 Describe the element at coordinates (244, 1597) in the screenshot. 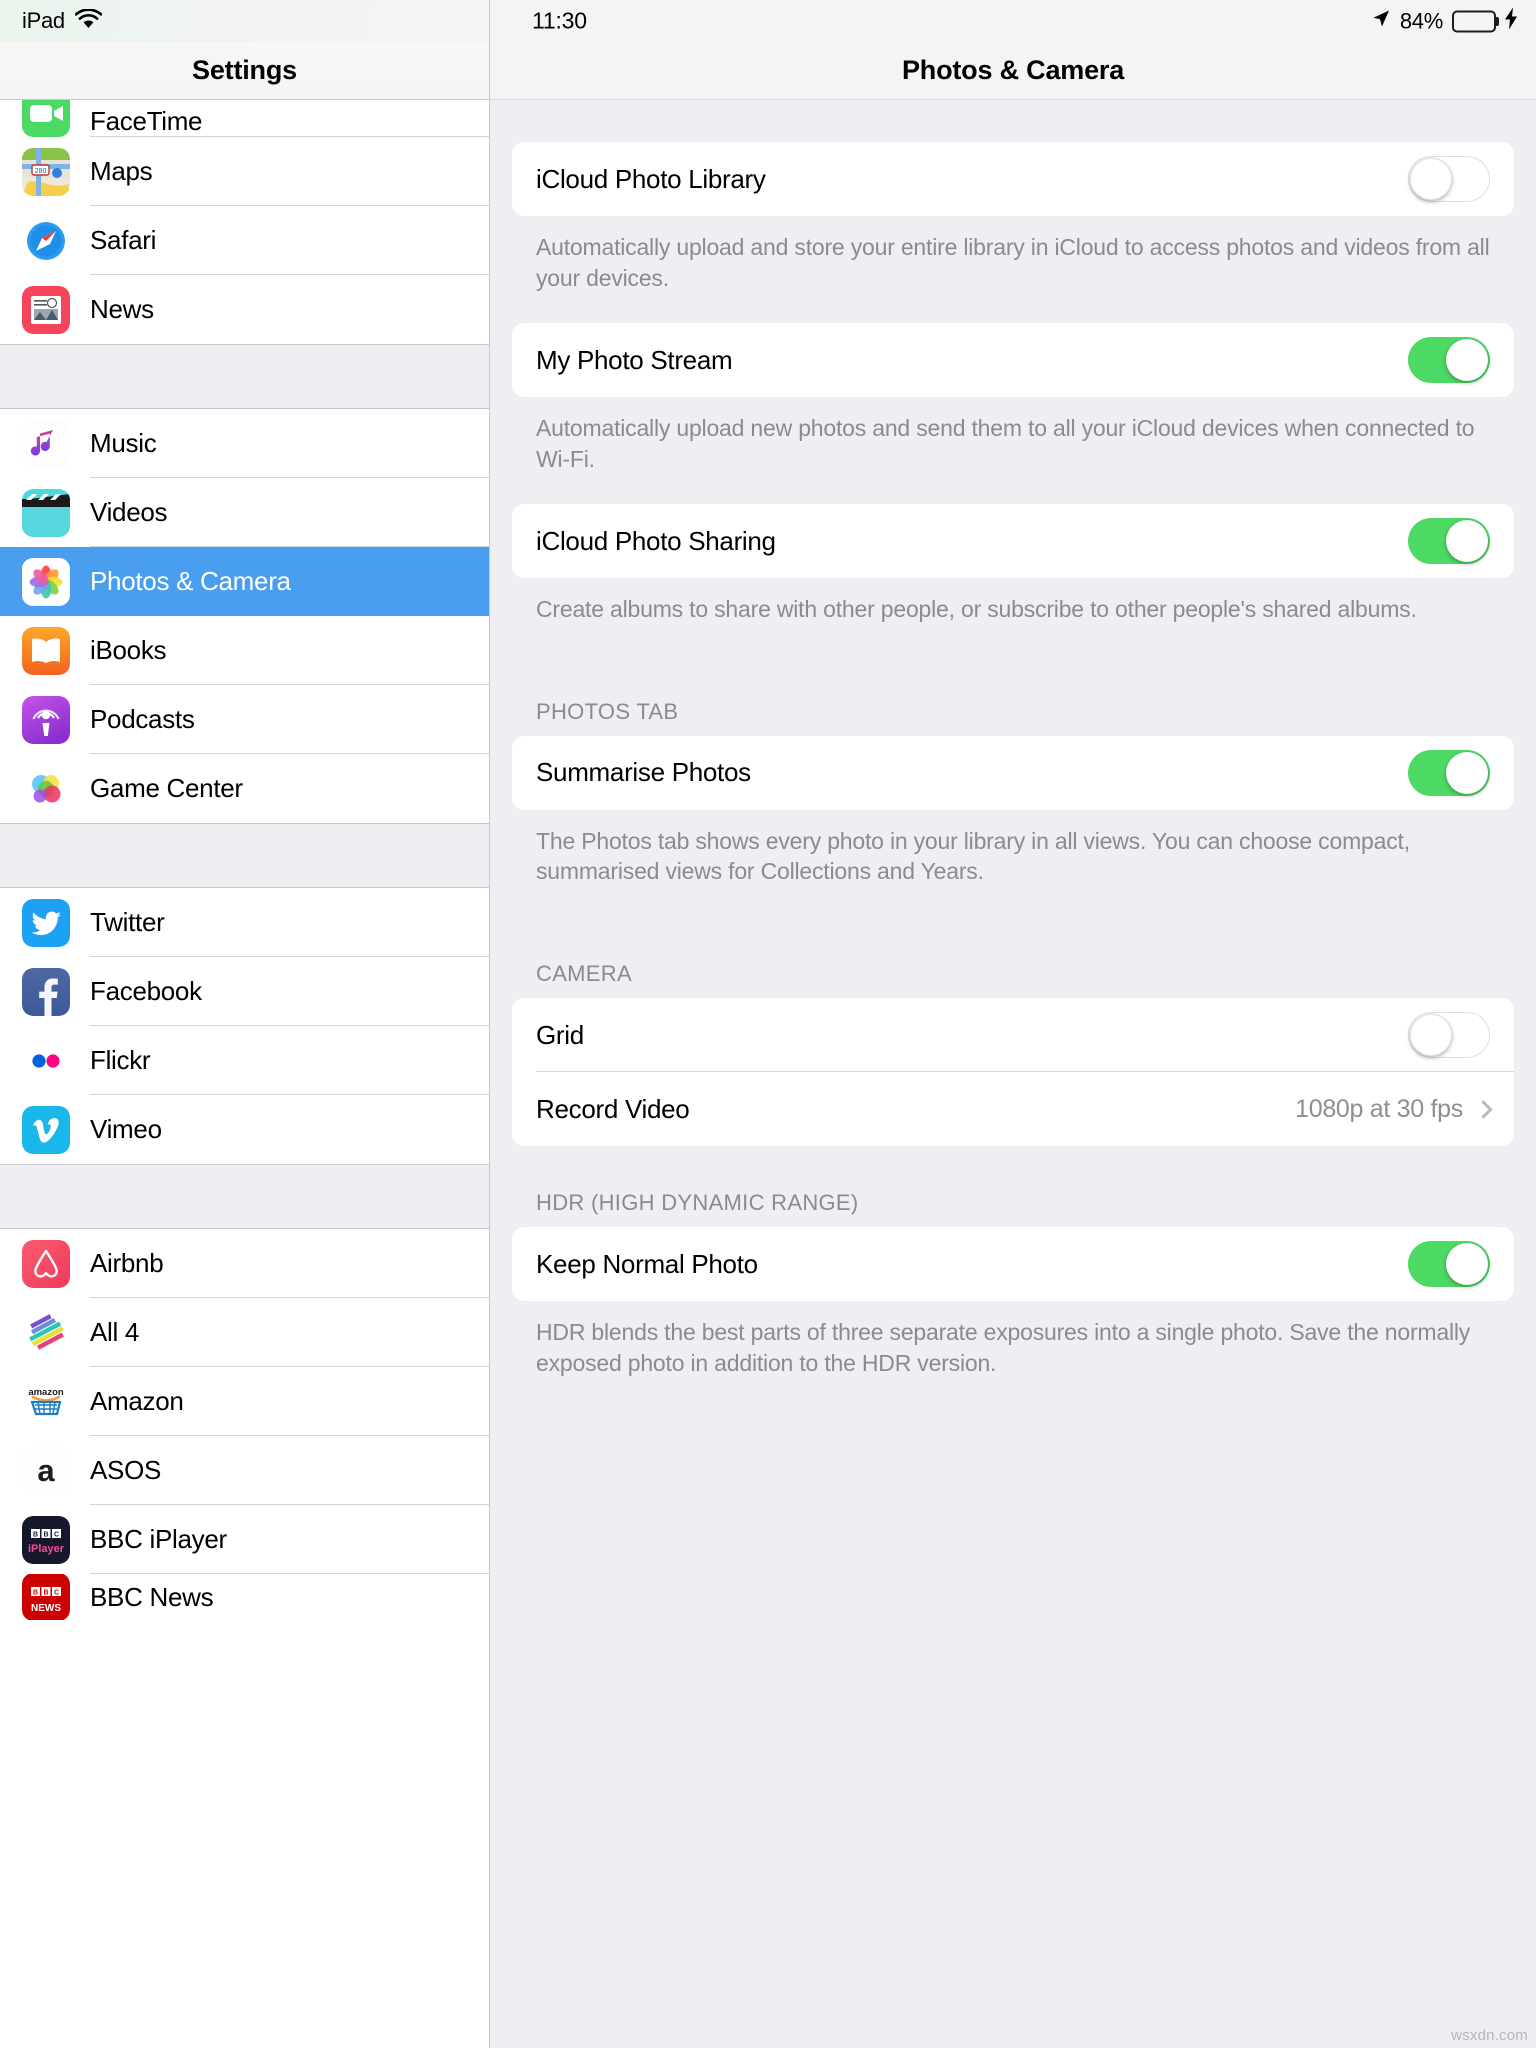

I see `sidebar-item-bbc-news: B B C NEWS BBC News` at that location.